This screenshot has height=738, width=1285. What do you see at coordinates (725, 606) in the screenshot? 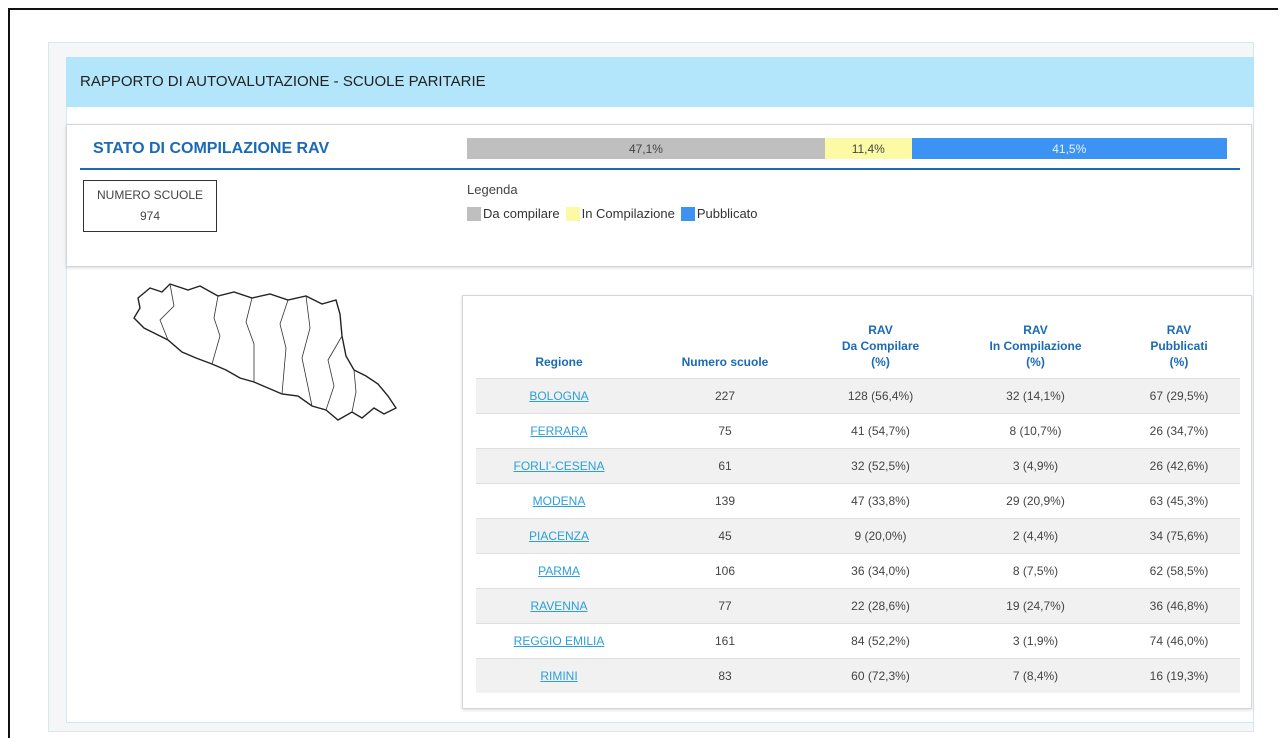
I see `col-numero-scuole-cell: 77` at bounding box center [725, 606].